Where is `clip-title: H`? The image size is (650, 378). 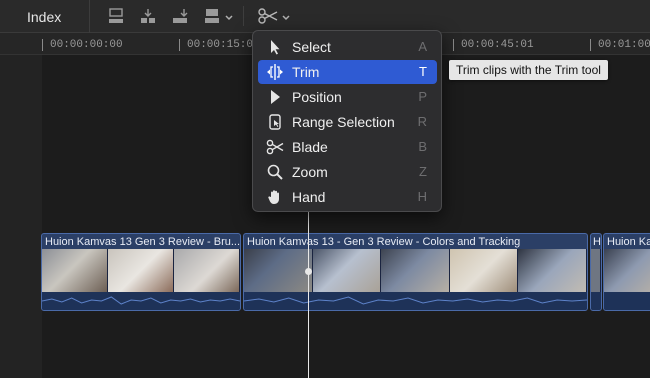 clip-title: H is located at coordinates (597, 242).